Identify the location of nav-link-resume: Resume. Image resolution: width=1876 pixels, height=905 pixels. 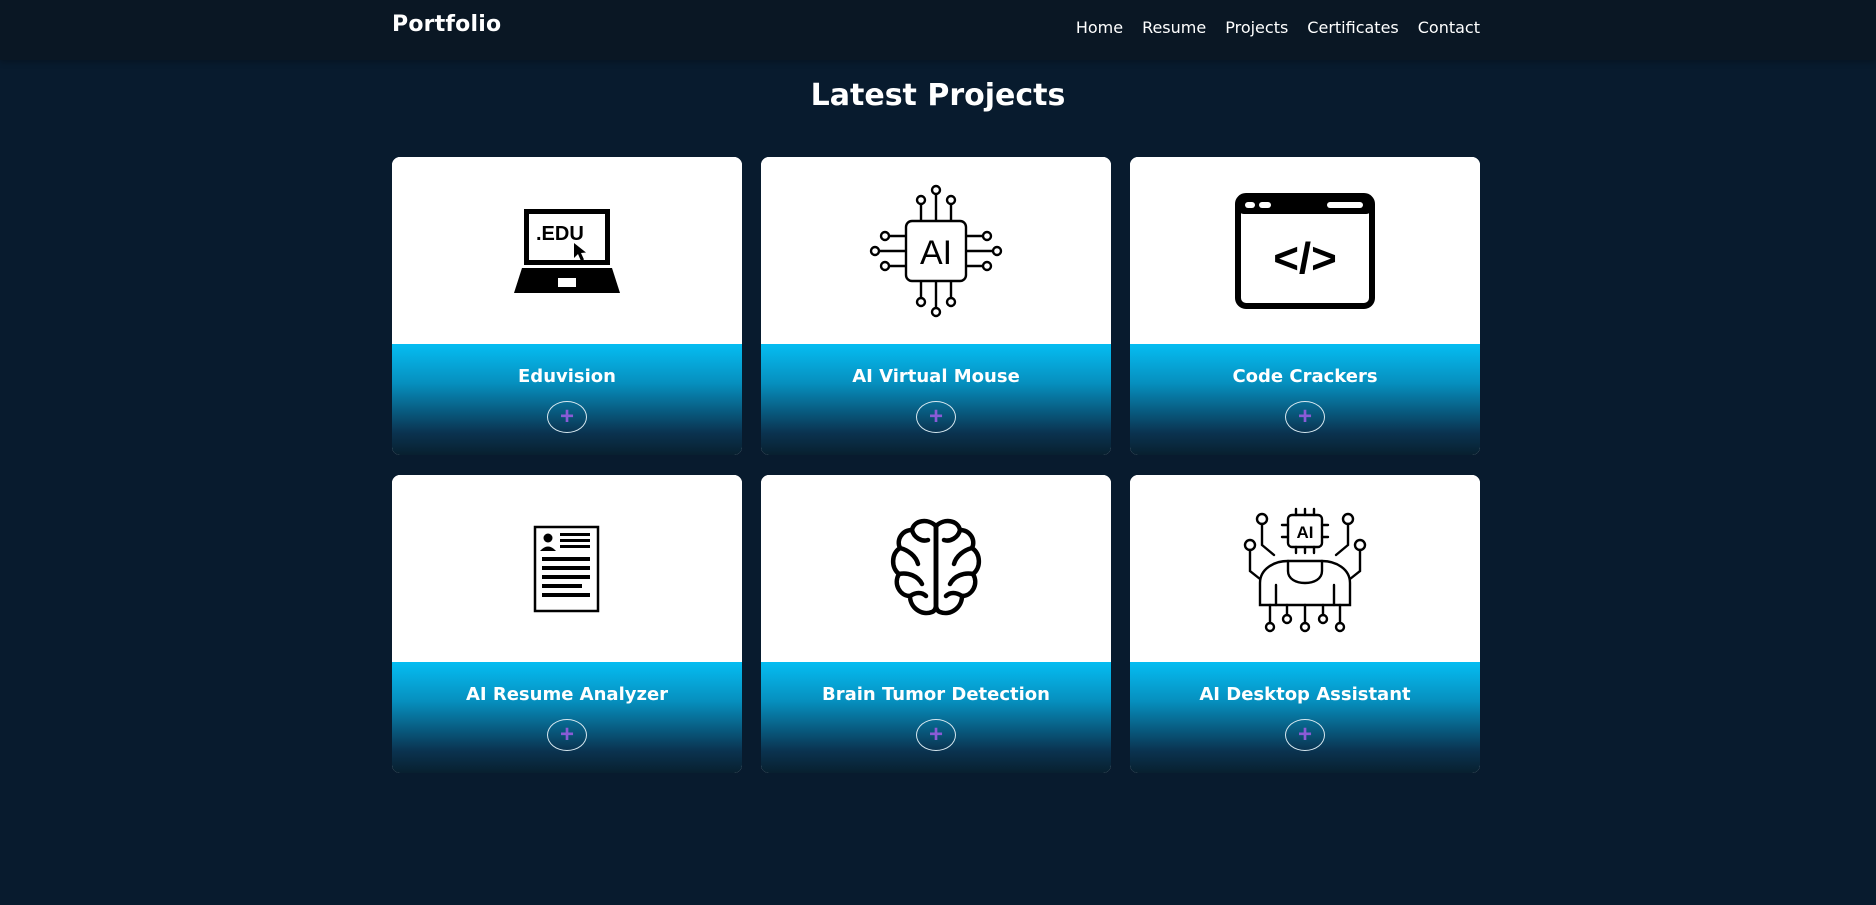
(1174, 27).